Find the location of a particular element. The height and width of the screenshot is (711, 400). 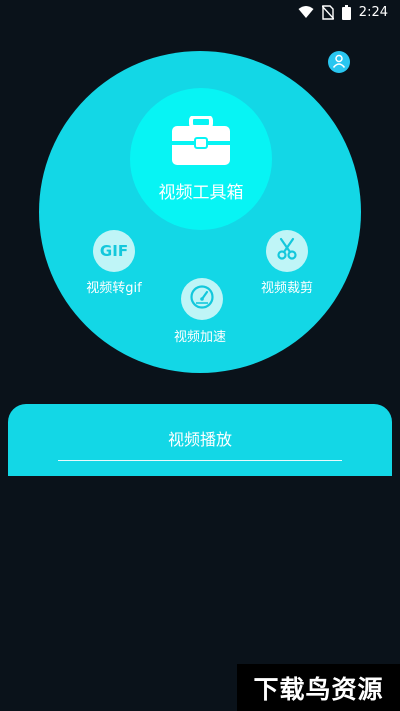

video-speed-button is located at coordinates (202, 299).